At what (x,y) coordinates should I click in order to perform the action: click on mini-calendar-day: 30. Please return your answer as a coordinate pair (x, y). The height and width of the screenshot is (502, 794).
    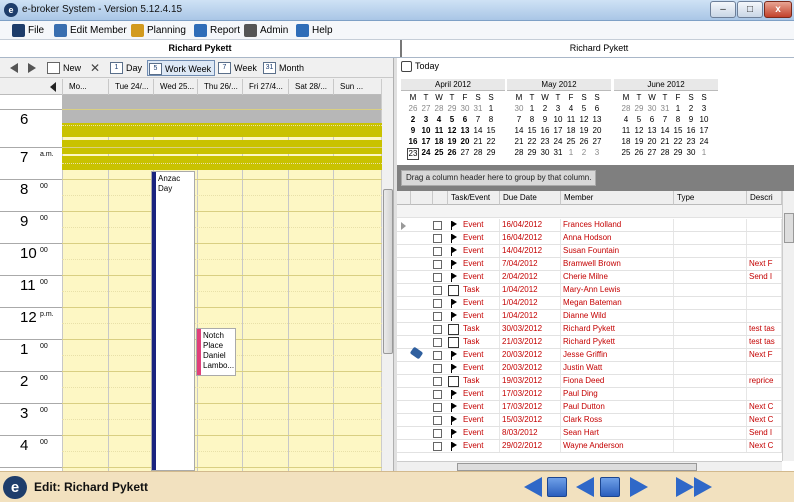
    Looking at the image, I should click on (652, 109).